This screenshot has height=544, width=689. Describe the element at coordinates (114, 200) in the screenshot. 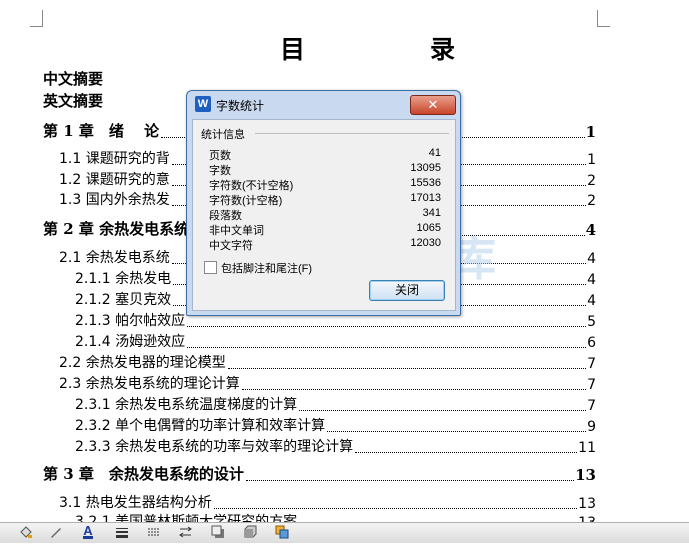

I see `toc-entry-label: 1.3 国内外余热发` at that location.